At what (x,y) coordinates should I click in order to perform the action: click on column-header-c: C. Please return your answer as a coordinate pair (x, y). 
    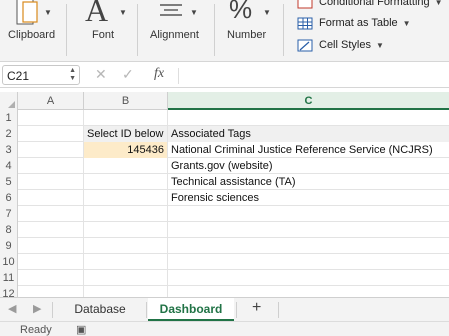
    Looking at the image, I should click on (308, 101).